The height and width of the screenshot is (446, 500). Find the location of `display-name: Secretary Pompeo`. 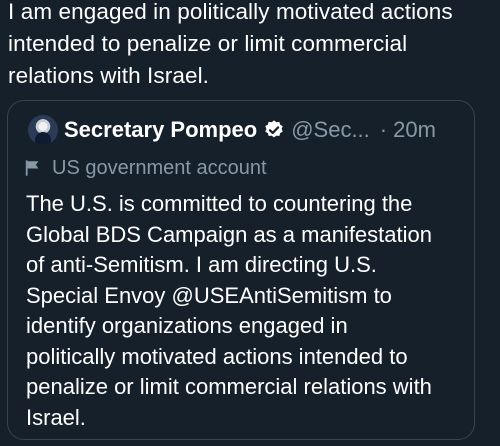

display-name: Secretary Pompeo is located at coordinates (160, 130).